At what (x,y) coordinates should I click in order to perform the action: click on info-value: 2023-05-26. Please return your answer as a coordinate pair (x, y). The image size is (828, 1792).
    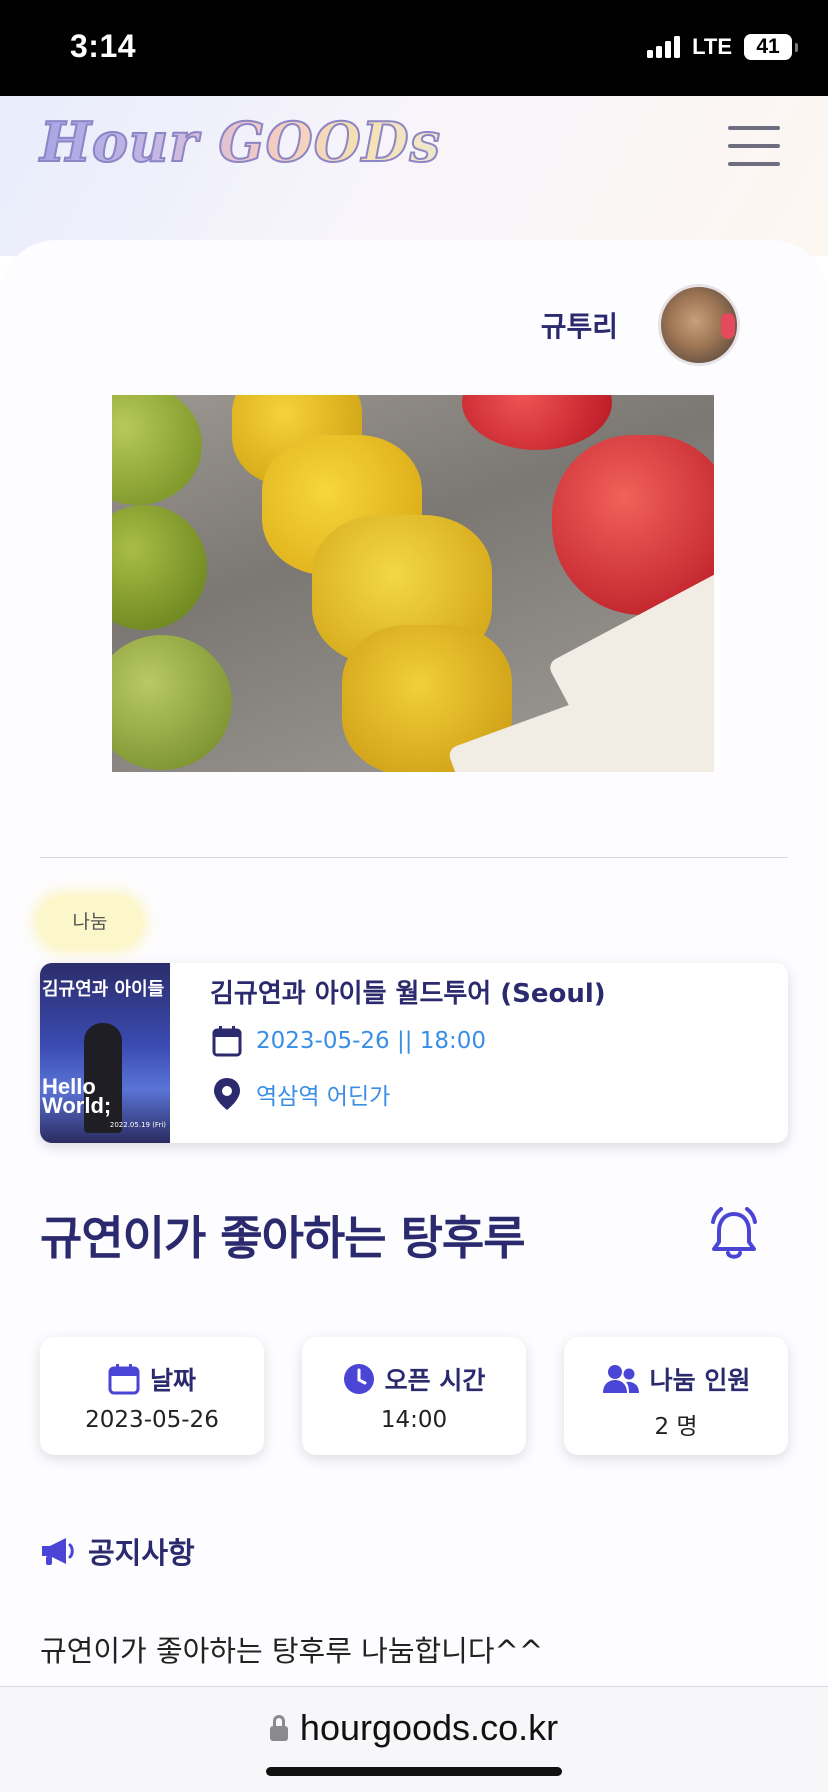
    Looking at the image, I should click on (152, 1420).